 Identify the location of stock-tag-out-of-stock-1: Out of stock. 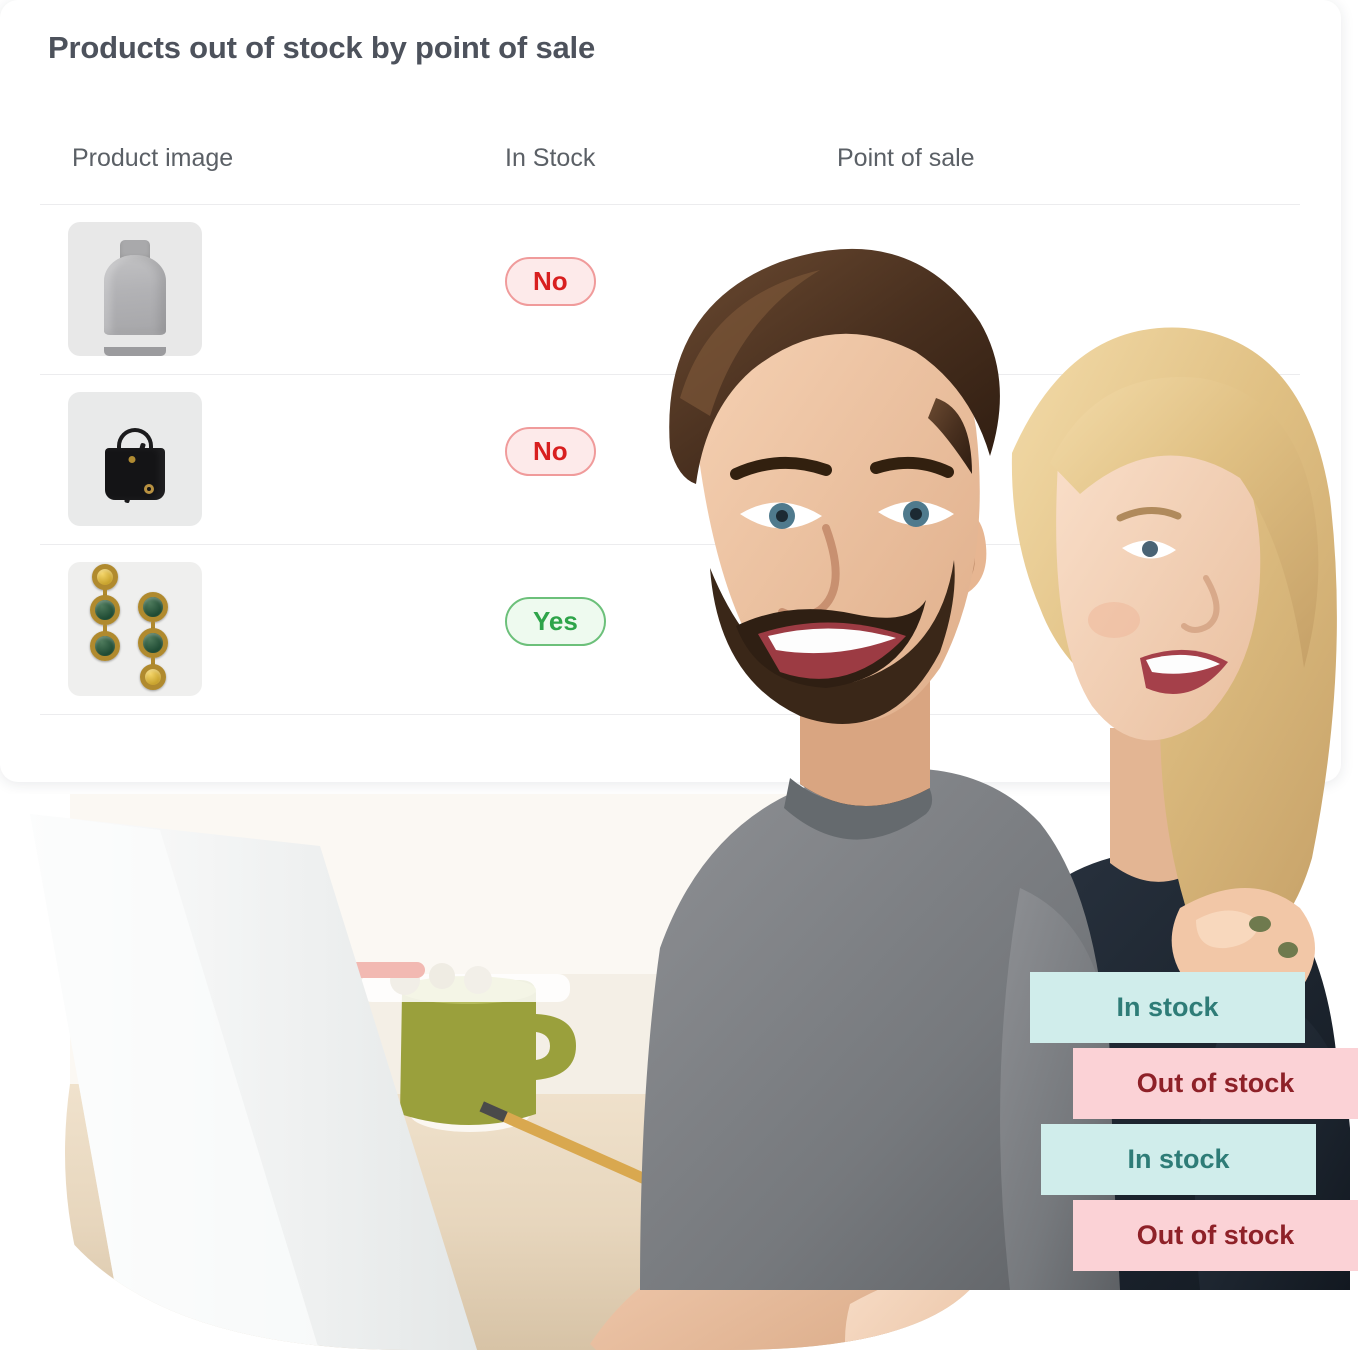
(1215, 1083).